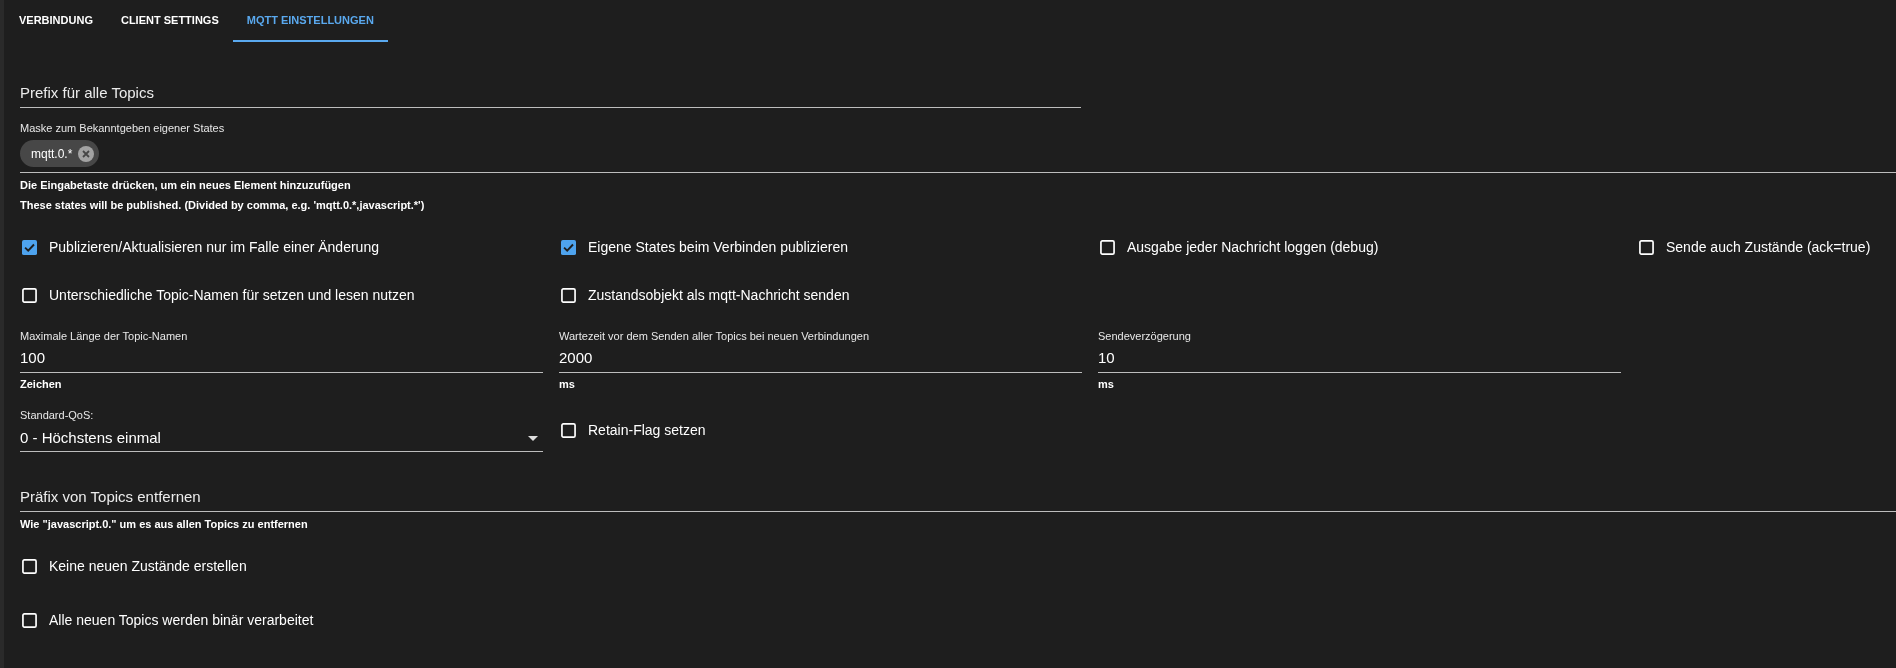 This screenshot has width=1896, height=668. What do you see at coordinates (719, 295) in the screenshot?
I see `checkbox-label: Zustandsobjekt als mqtt-Nachricht senden` at bounding box center [719, 295].